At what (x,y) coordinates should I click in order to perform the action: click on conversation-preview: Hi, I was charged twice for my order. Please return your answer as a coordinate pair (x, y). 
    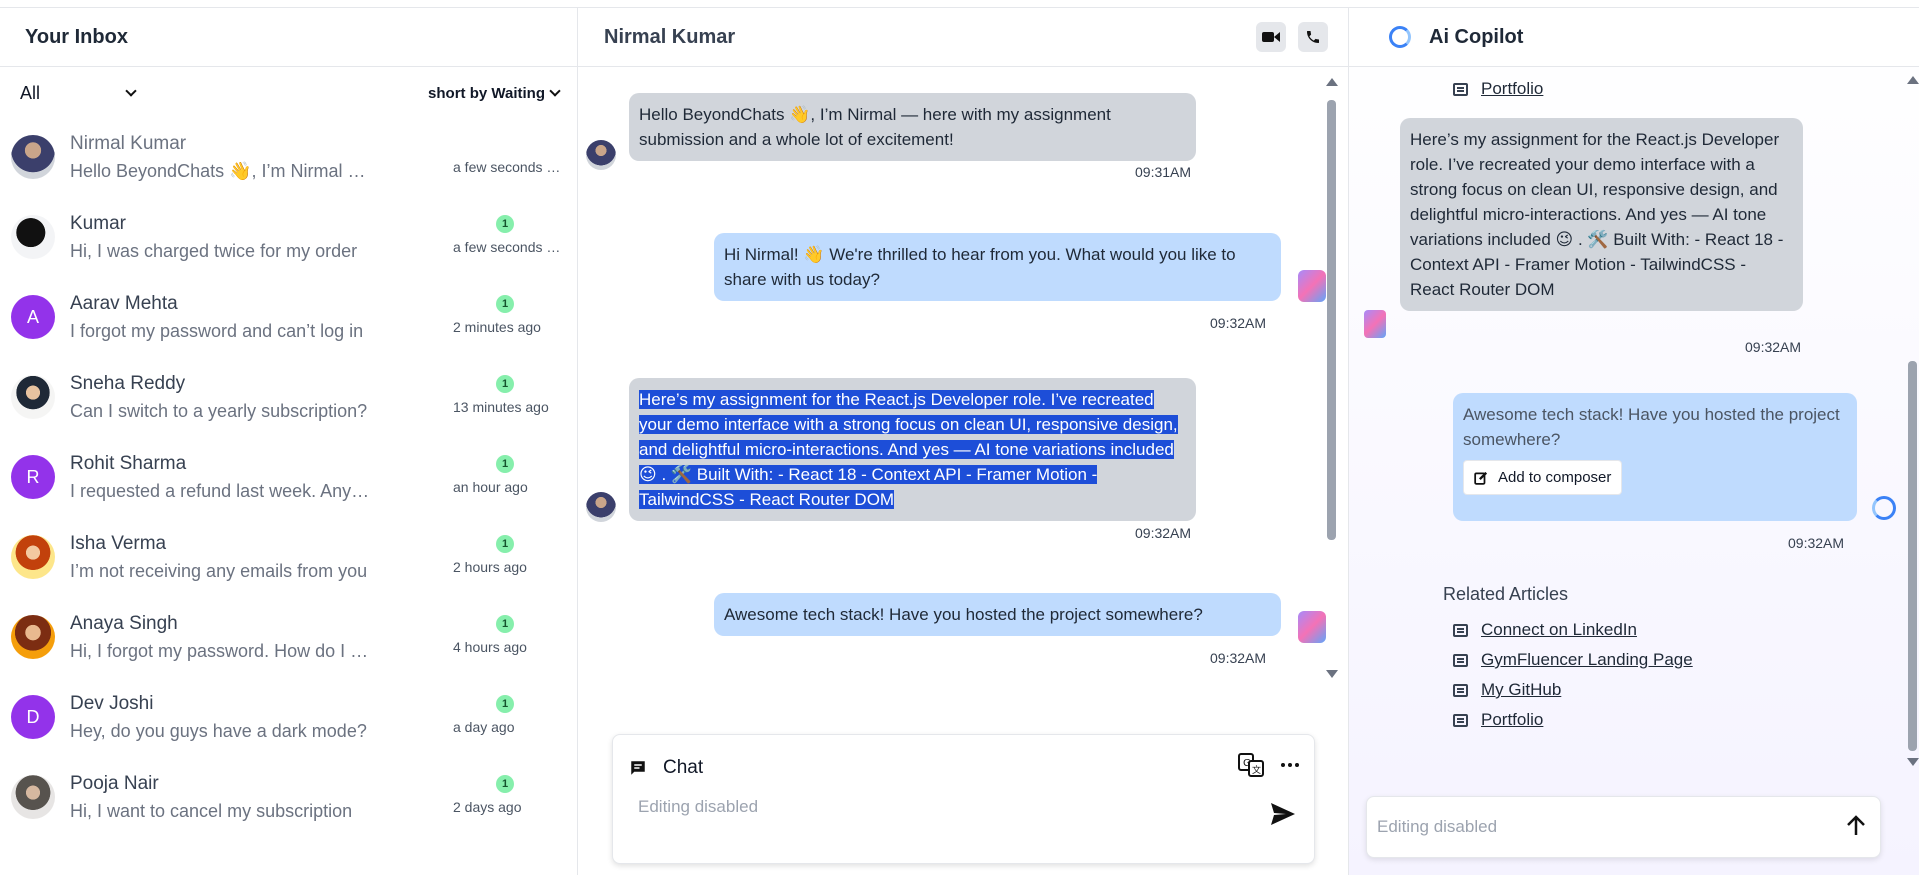
    Looking at the image, I should click on (214, 251).